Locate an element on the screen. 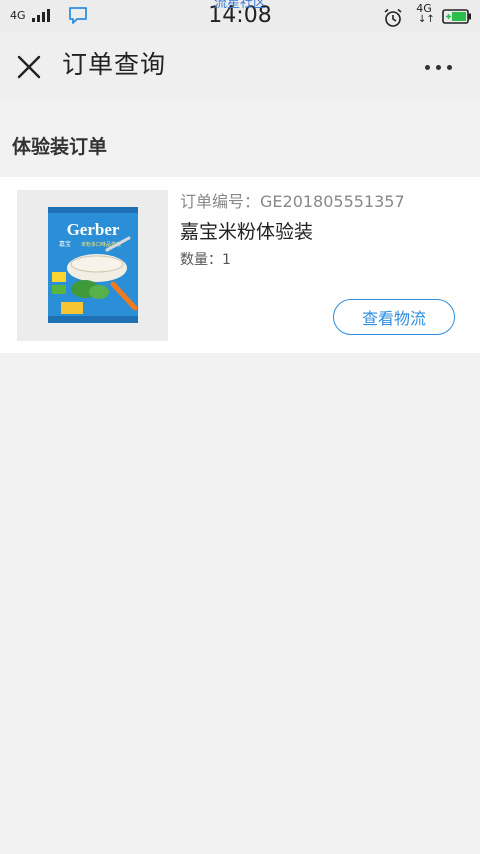 The height and width of the screenshot is (854, 480). gerber-package-image: Gerber 嘉宝 米粉多口味品尝装 is located at coordinates (93, 265).